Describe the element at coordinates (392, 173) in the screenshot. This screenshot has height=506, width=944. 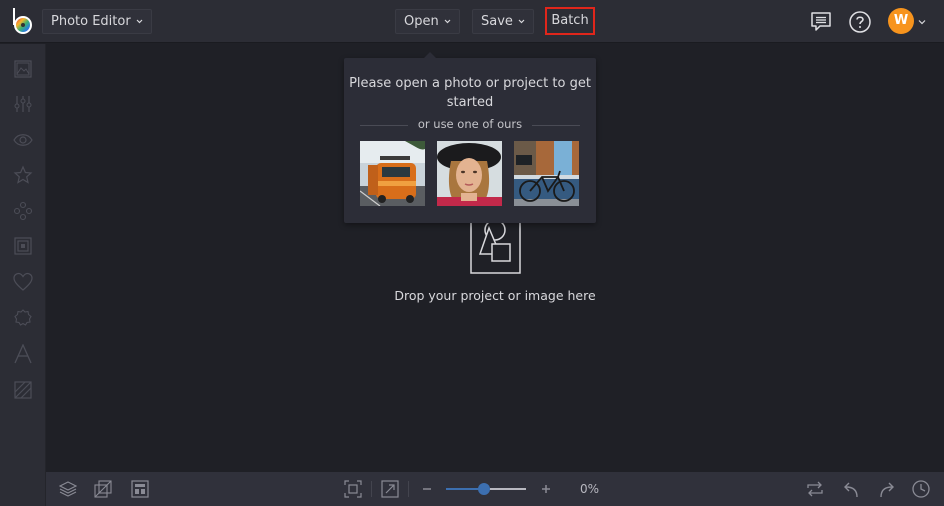
I see `sample-image-orange-van` at that location.